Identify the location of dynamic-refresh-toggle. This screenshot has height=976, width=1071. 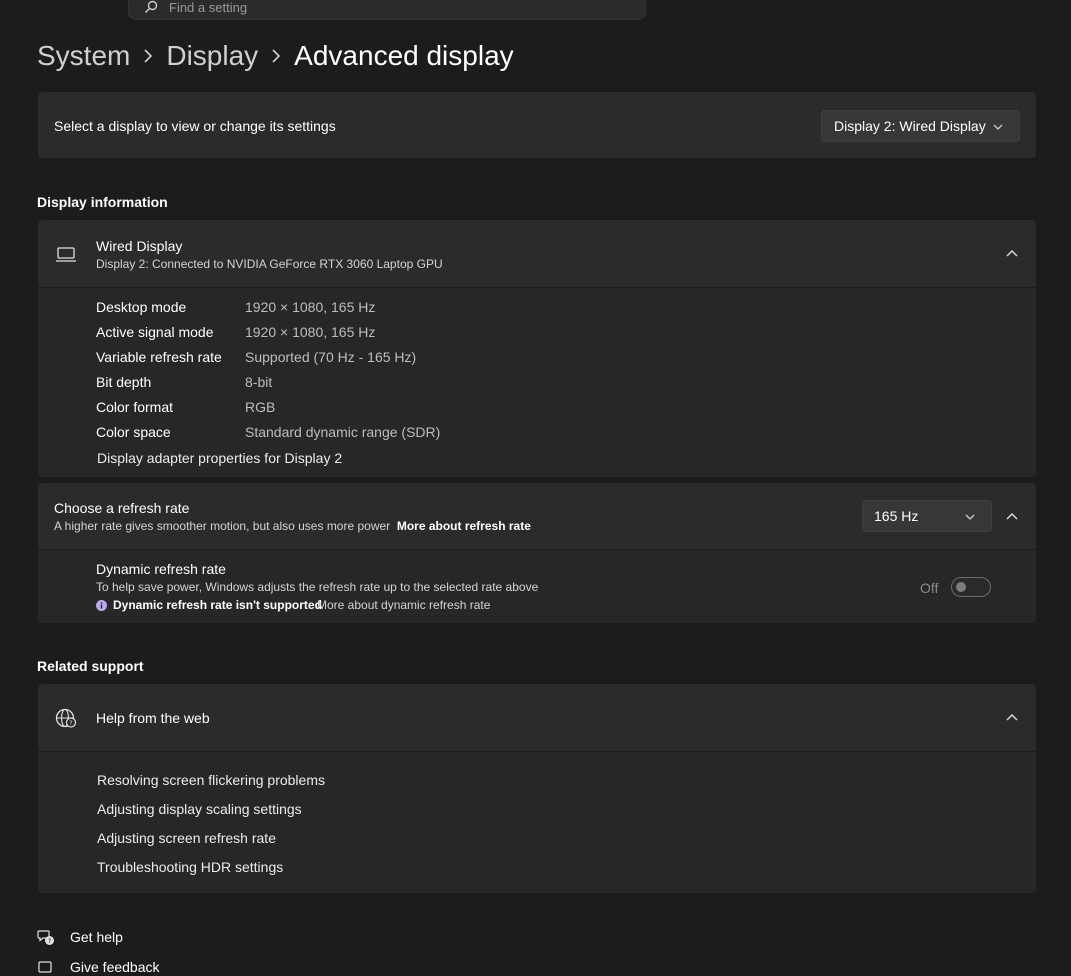
(971, 587).